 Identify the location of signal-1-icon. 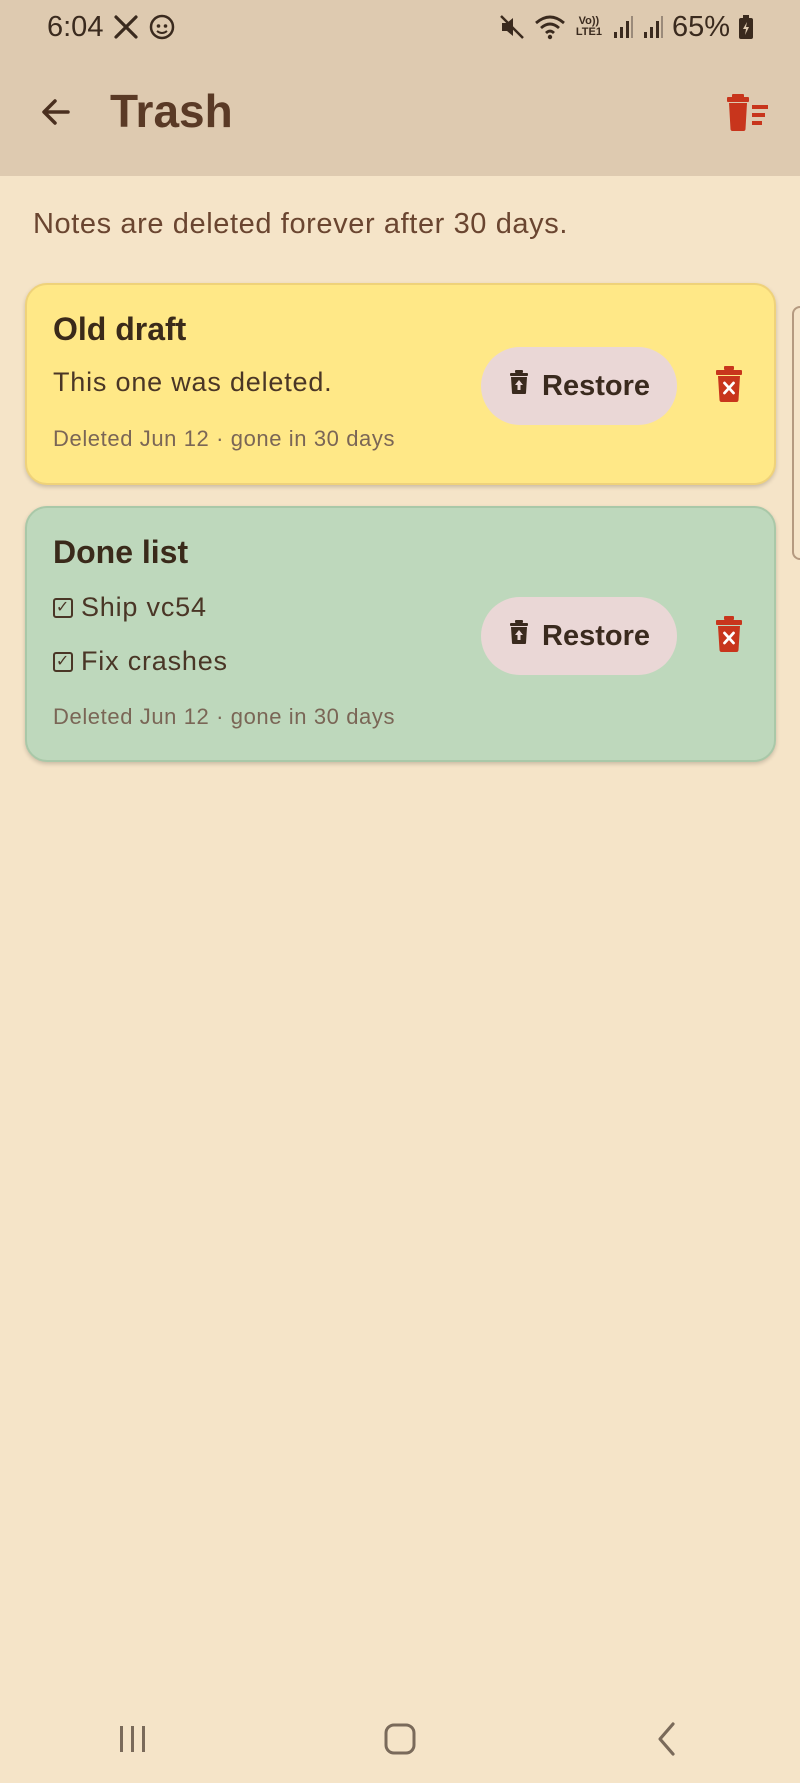
(623, 27).